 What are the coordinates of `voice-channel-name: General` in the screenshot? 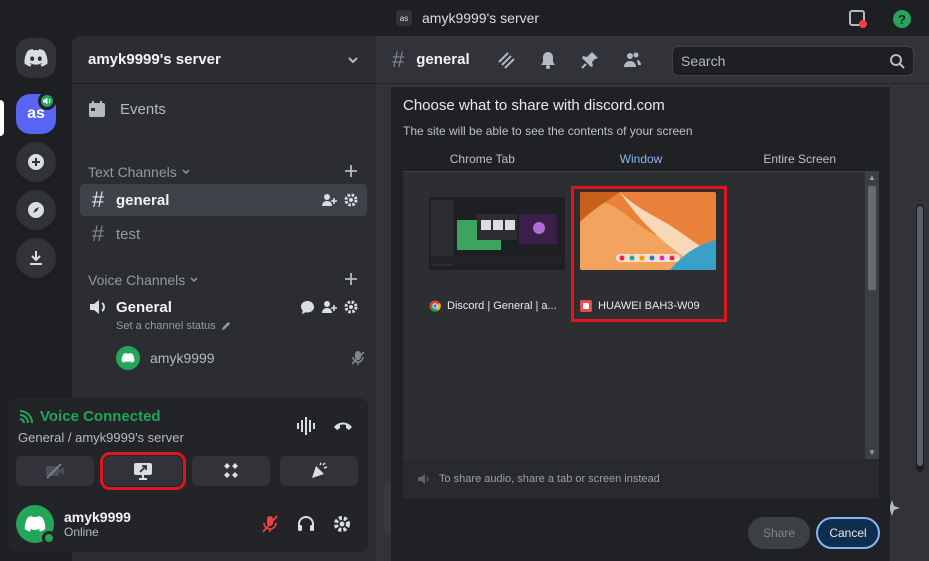 It's located at (144, 307).